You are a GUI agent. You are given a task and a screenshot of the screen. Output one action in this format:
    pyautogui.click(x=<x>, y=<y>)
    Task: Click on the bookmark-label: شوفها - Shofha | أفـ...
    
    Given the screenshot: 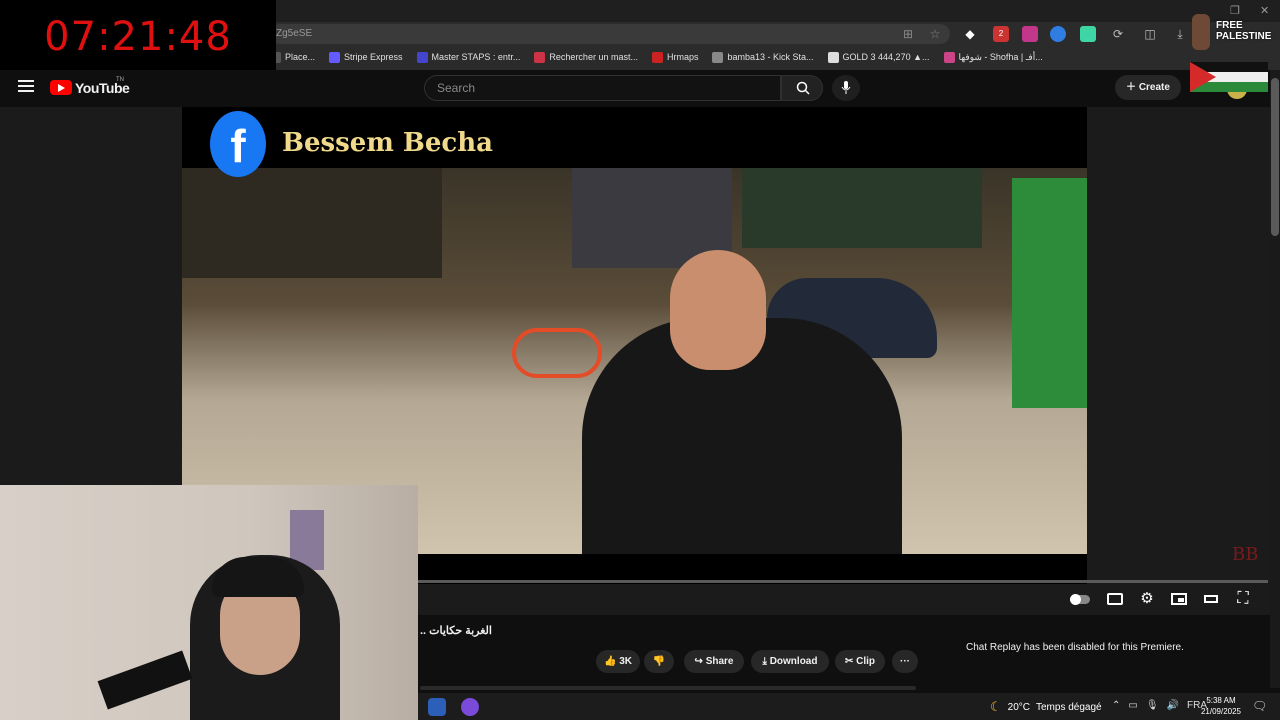 What is the action you would take?
    pyautogui.click(x=1000, y=56)
    